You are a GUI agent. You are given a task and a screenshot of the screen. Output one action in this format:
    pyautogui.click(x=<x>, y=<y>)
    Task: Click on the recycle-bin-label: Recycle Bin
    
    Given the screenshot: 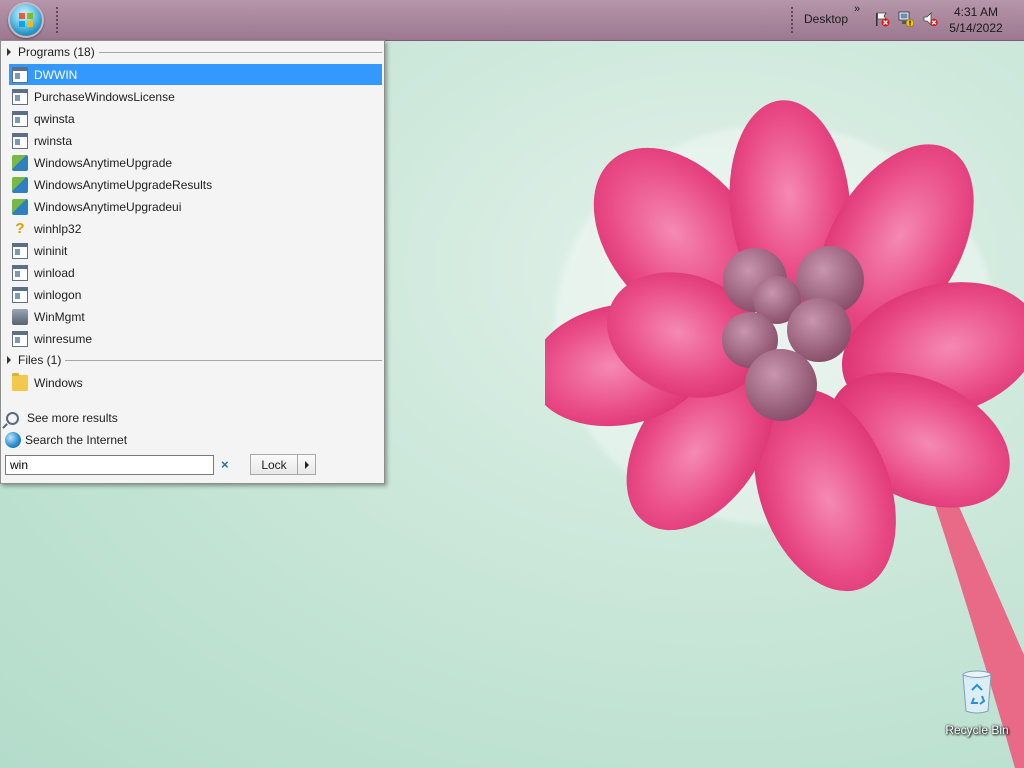 What is the action you would take?
    pyautogui.click(x=977, y=730)
    